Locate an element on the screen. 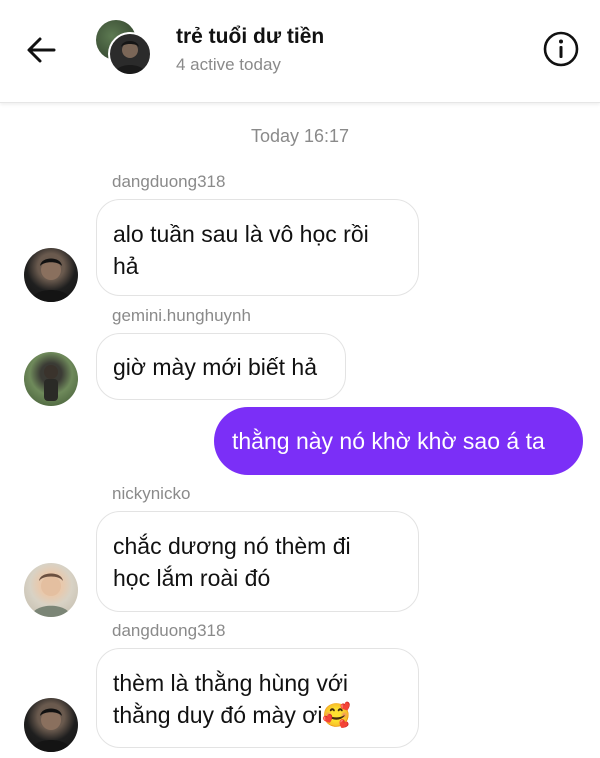 This screenshot has width=600, height=758. message-line: hả is located at coordinates (126, 266).